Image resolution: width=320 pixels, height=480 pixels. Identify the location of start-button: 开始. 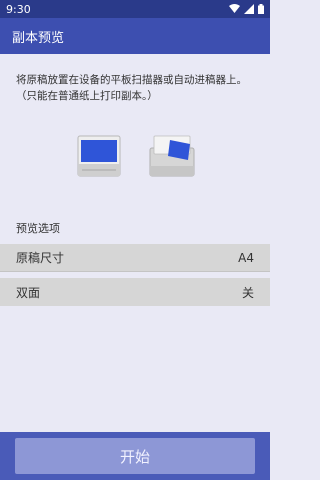
(135, 456).